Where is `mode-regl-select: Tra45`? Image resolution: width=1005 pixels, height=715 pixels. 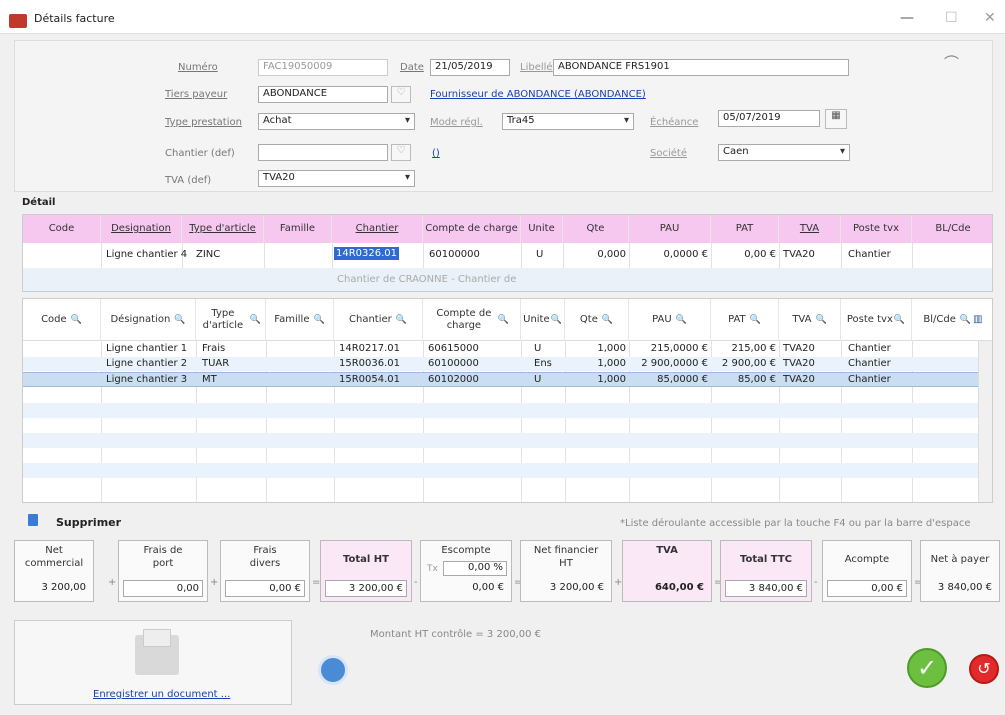
mode-regl-select: Tra45 is located at coordinates (568, 121).